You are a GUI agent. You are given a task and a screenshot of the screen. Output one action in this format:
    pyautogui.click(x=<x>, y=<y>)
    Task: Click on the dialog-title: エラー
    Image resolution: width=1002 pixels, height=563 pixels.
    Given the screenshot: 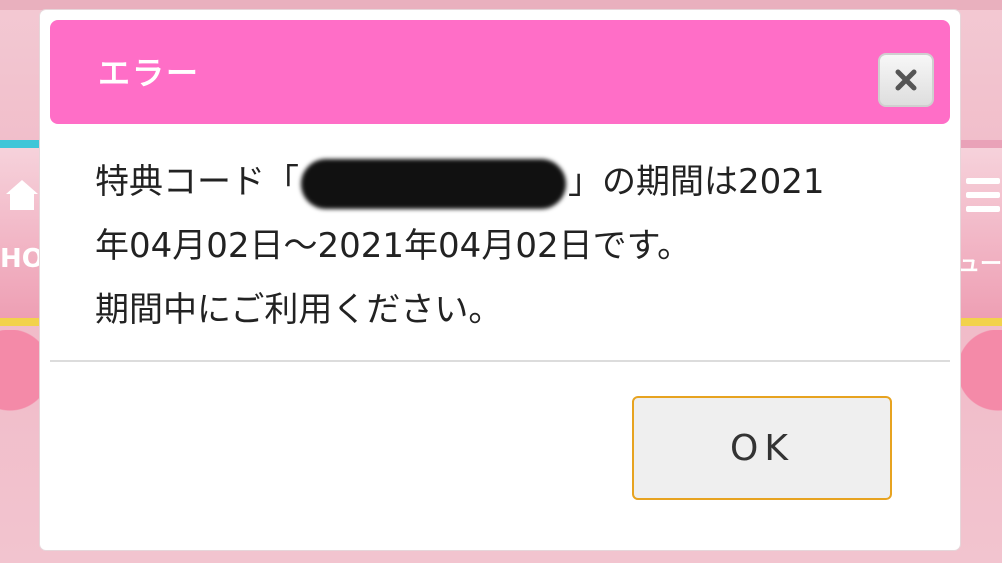 What is the action you would take?
    pyautogui.click(x=149, y=73)
    